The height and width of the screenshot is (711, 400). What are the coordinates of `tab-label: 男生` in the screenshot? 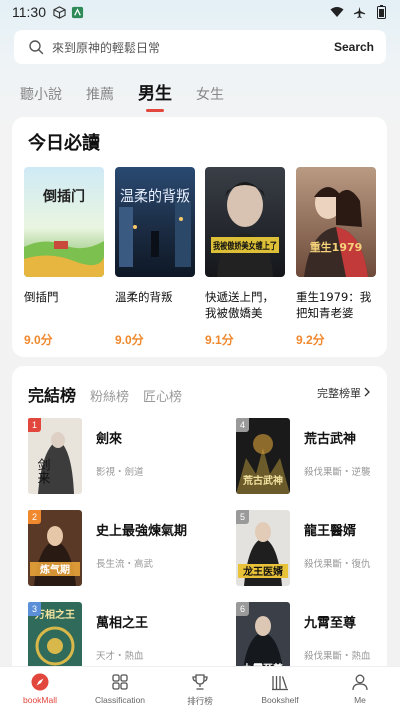 It's located at (155, 94).